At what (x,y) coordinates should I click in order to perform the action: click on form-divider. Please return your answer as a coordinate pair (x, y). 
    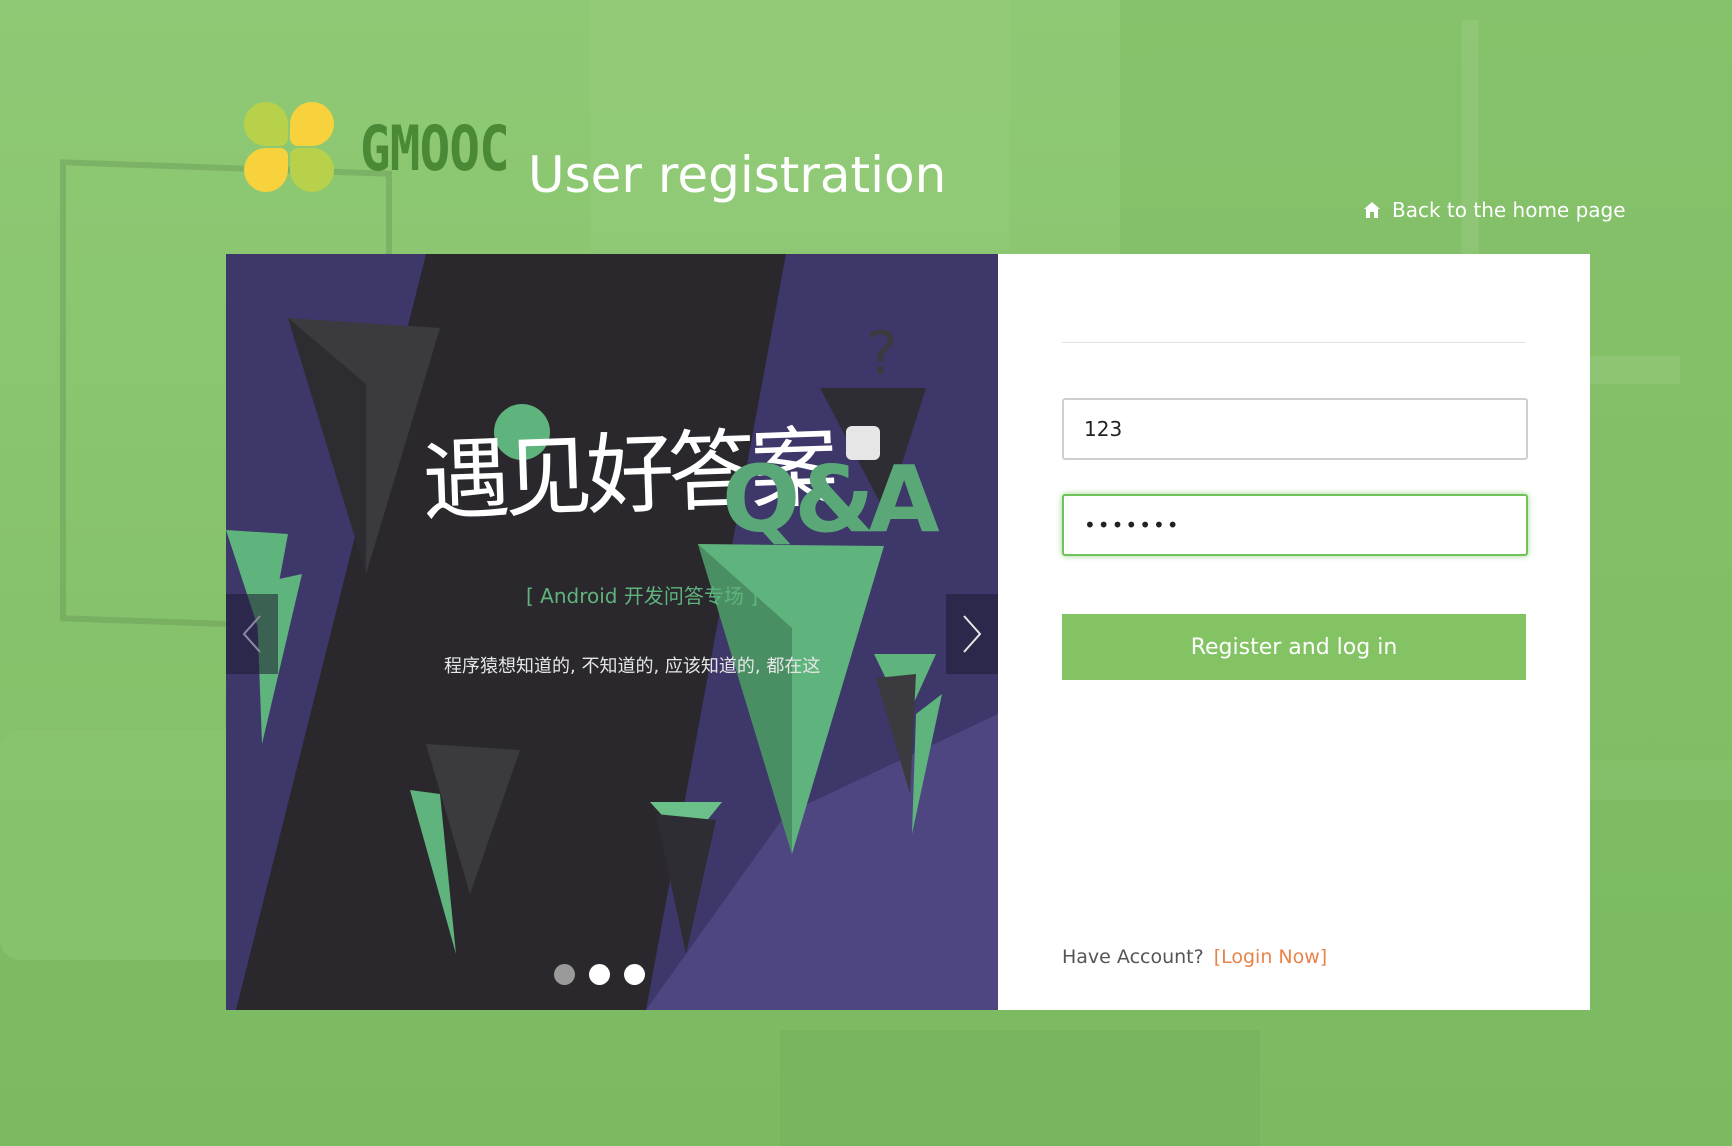
    Looking at the image, I should click on (1294, 342).